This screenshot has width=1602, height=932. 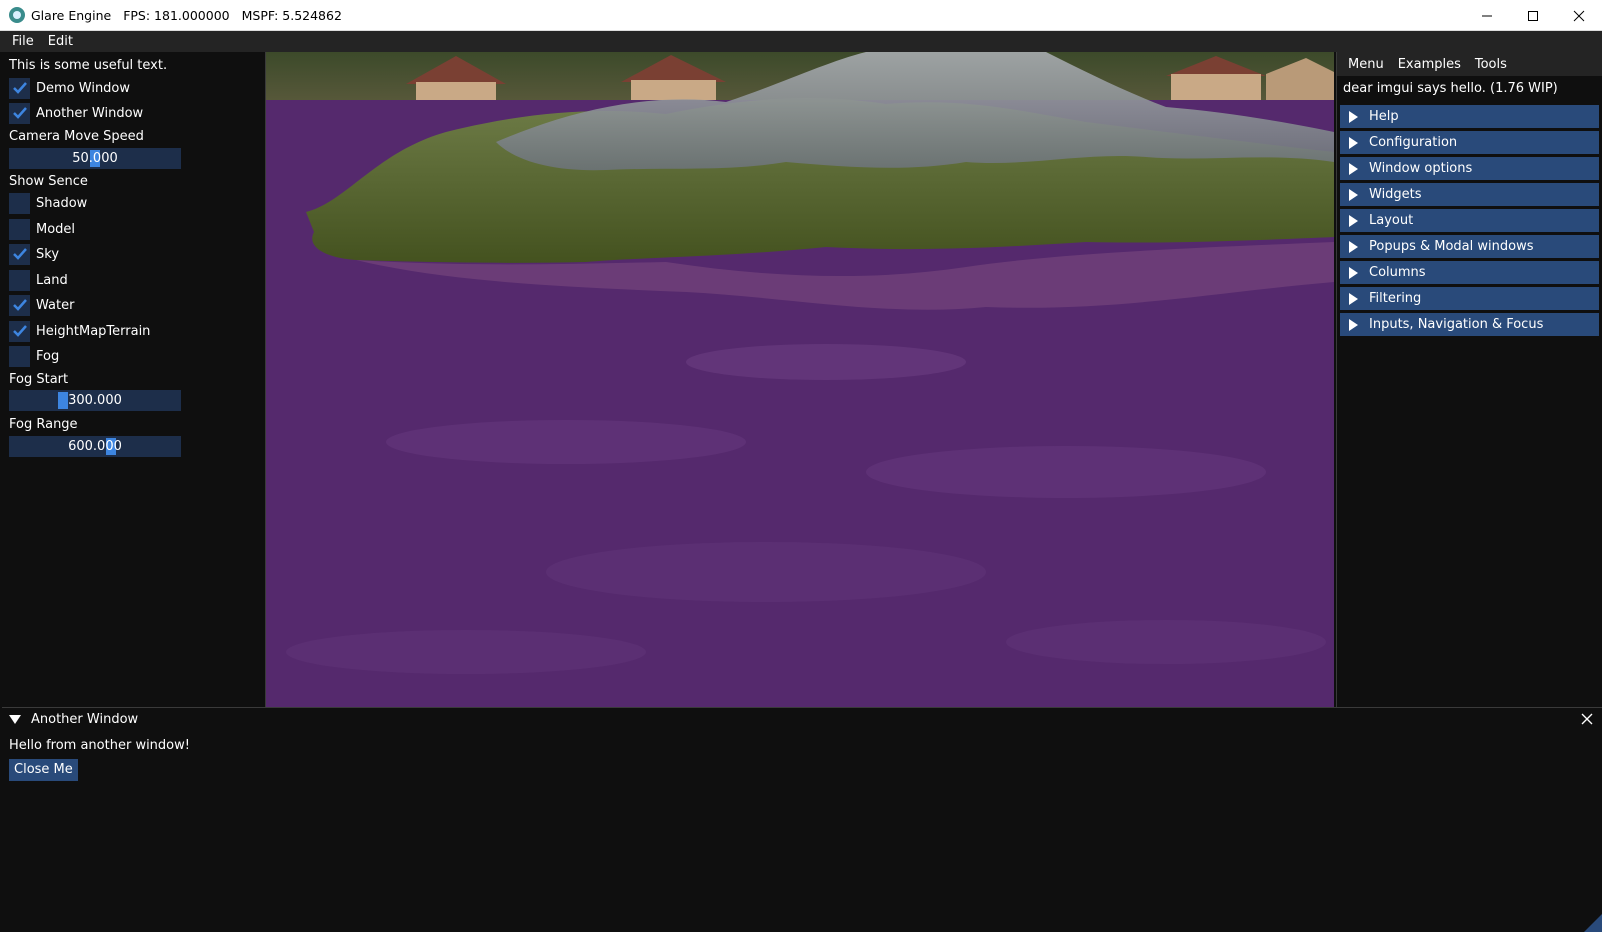 What do you see at coordinates (20, 41) in the screenshot?
I see `menu-file: File` at bounding box center [20, 41].